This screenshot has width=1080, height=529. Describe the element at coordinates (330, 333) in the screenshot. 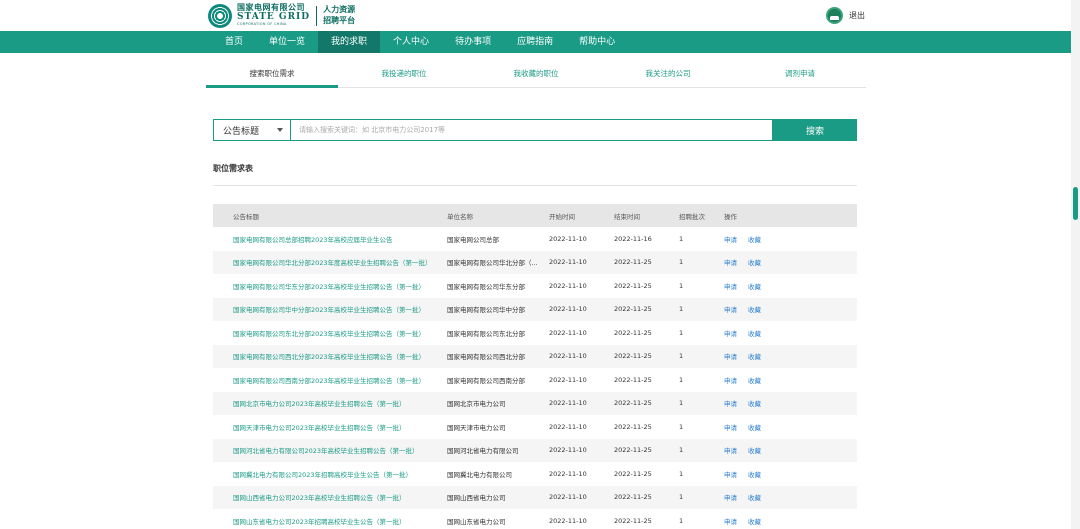

I see `announcement-title-link: 国家电网有限公司东北分部2023年高校毕业生招聘公告（第一批）` at that location.